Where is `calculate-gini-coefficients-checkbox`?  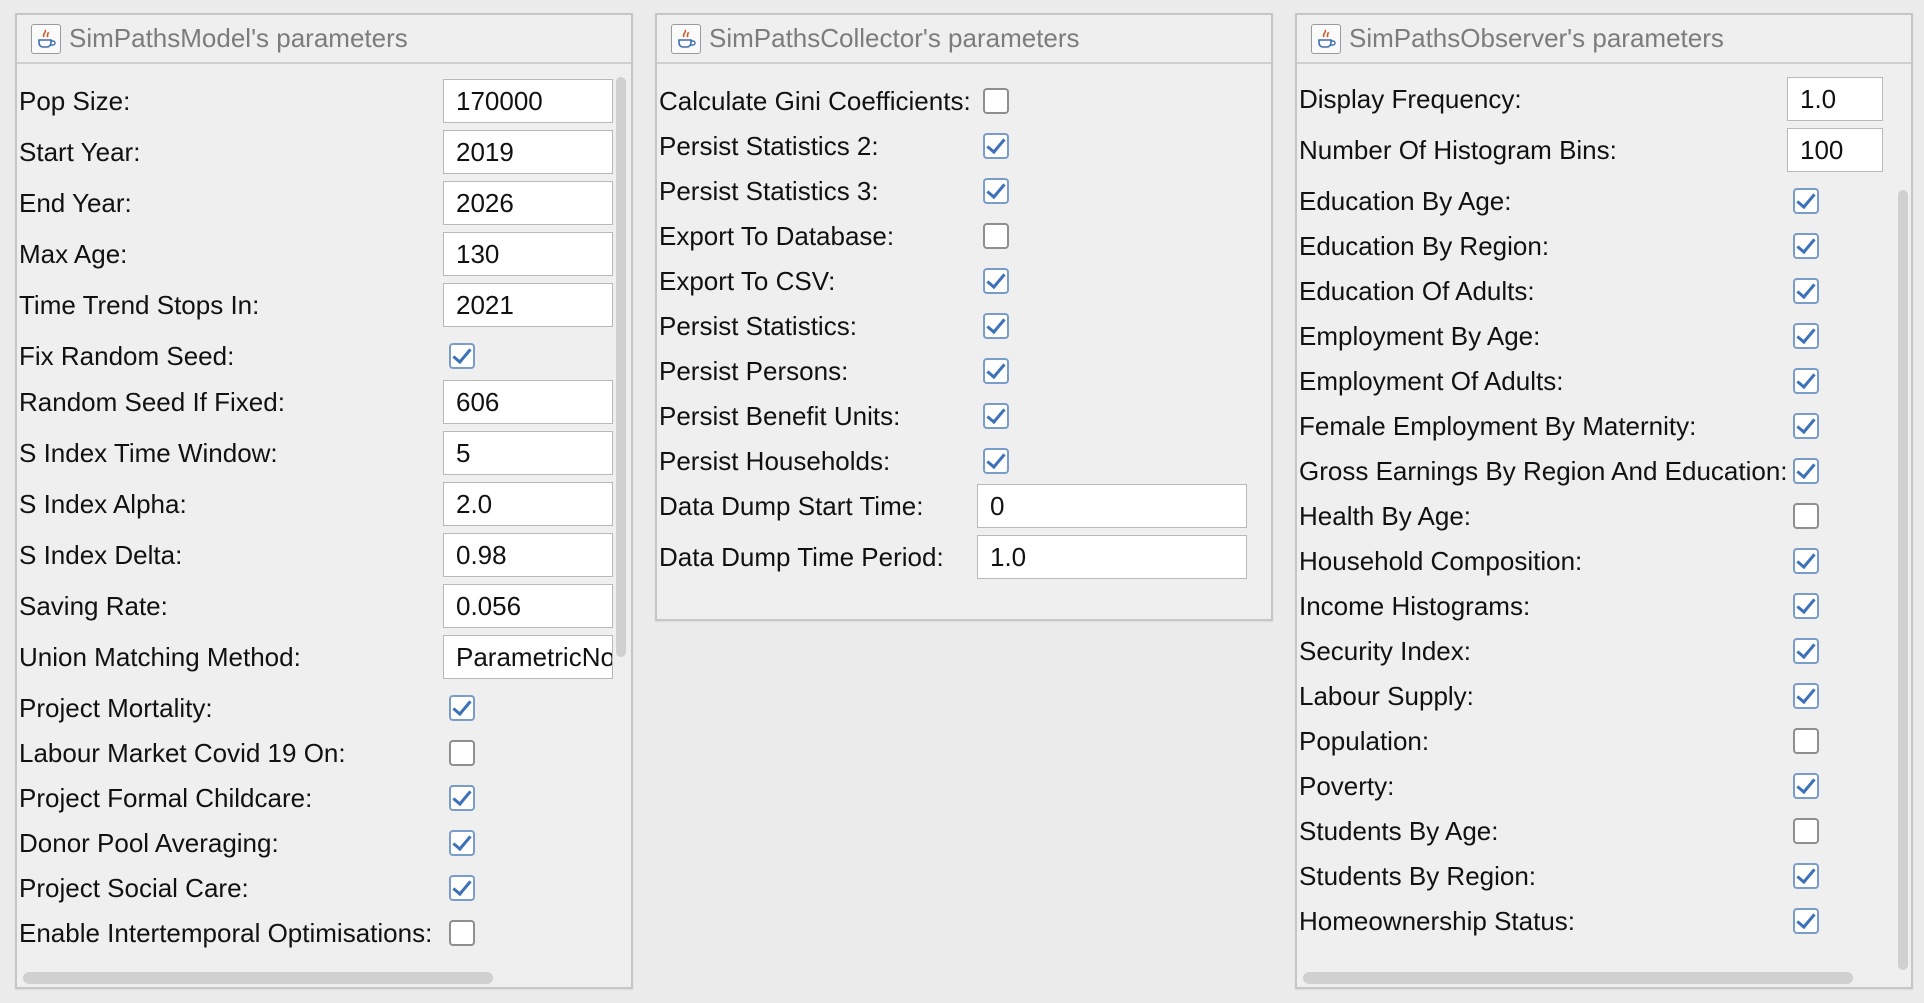
calculate-gini-coefficients-checkbox is located at coordinates (996, 101).